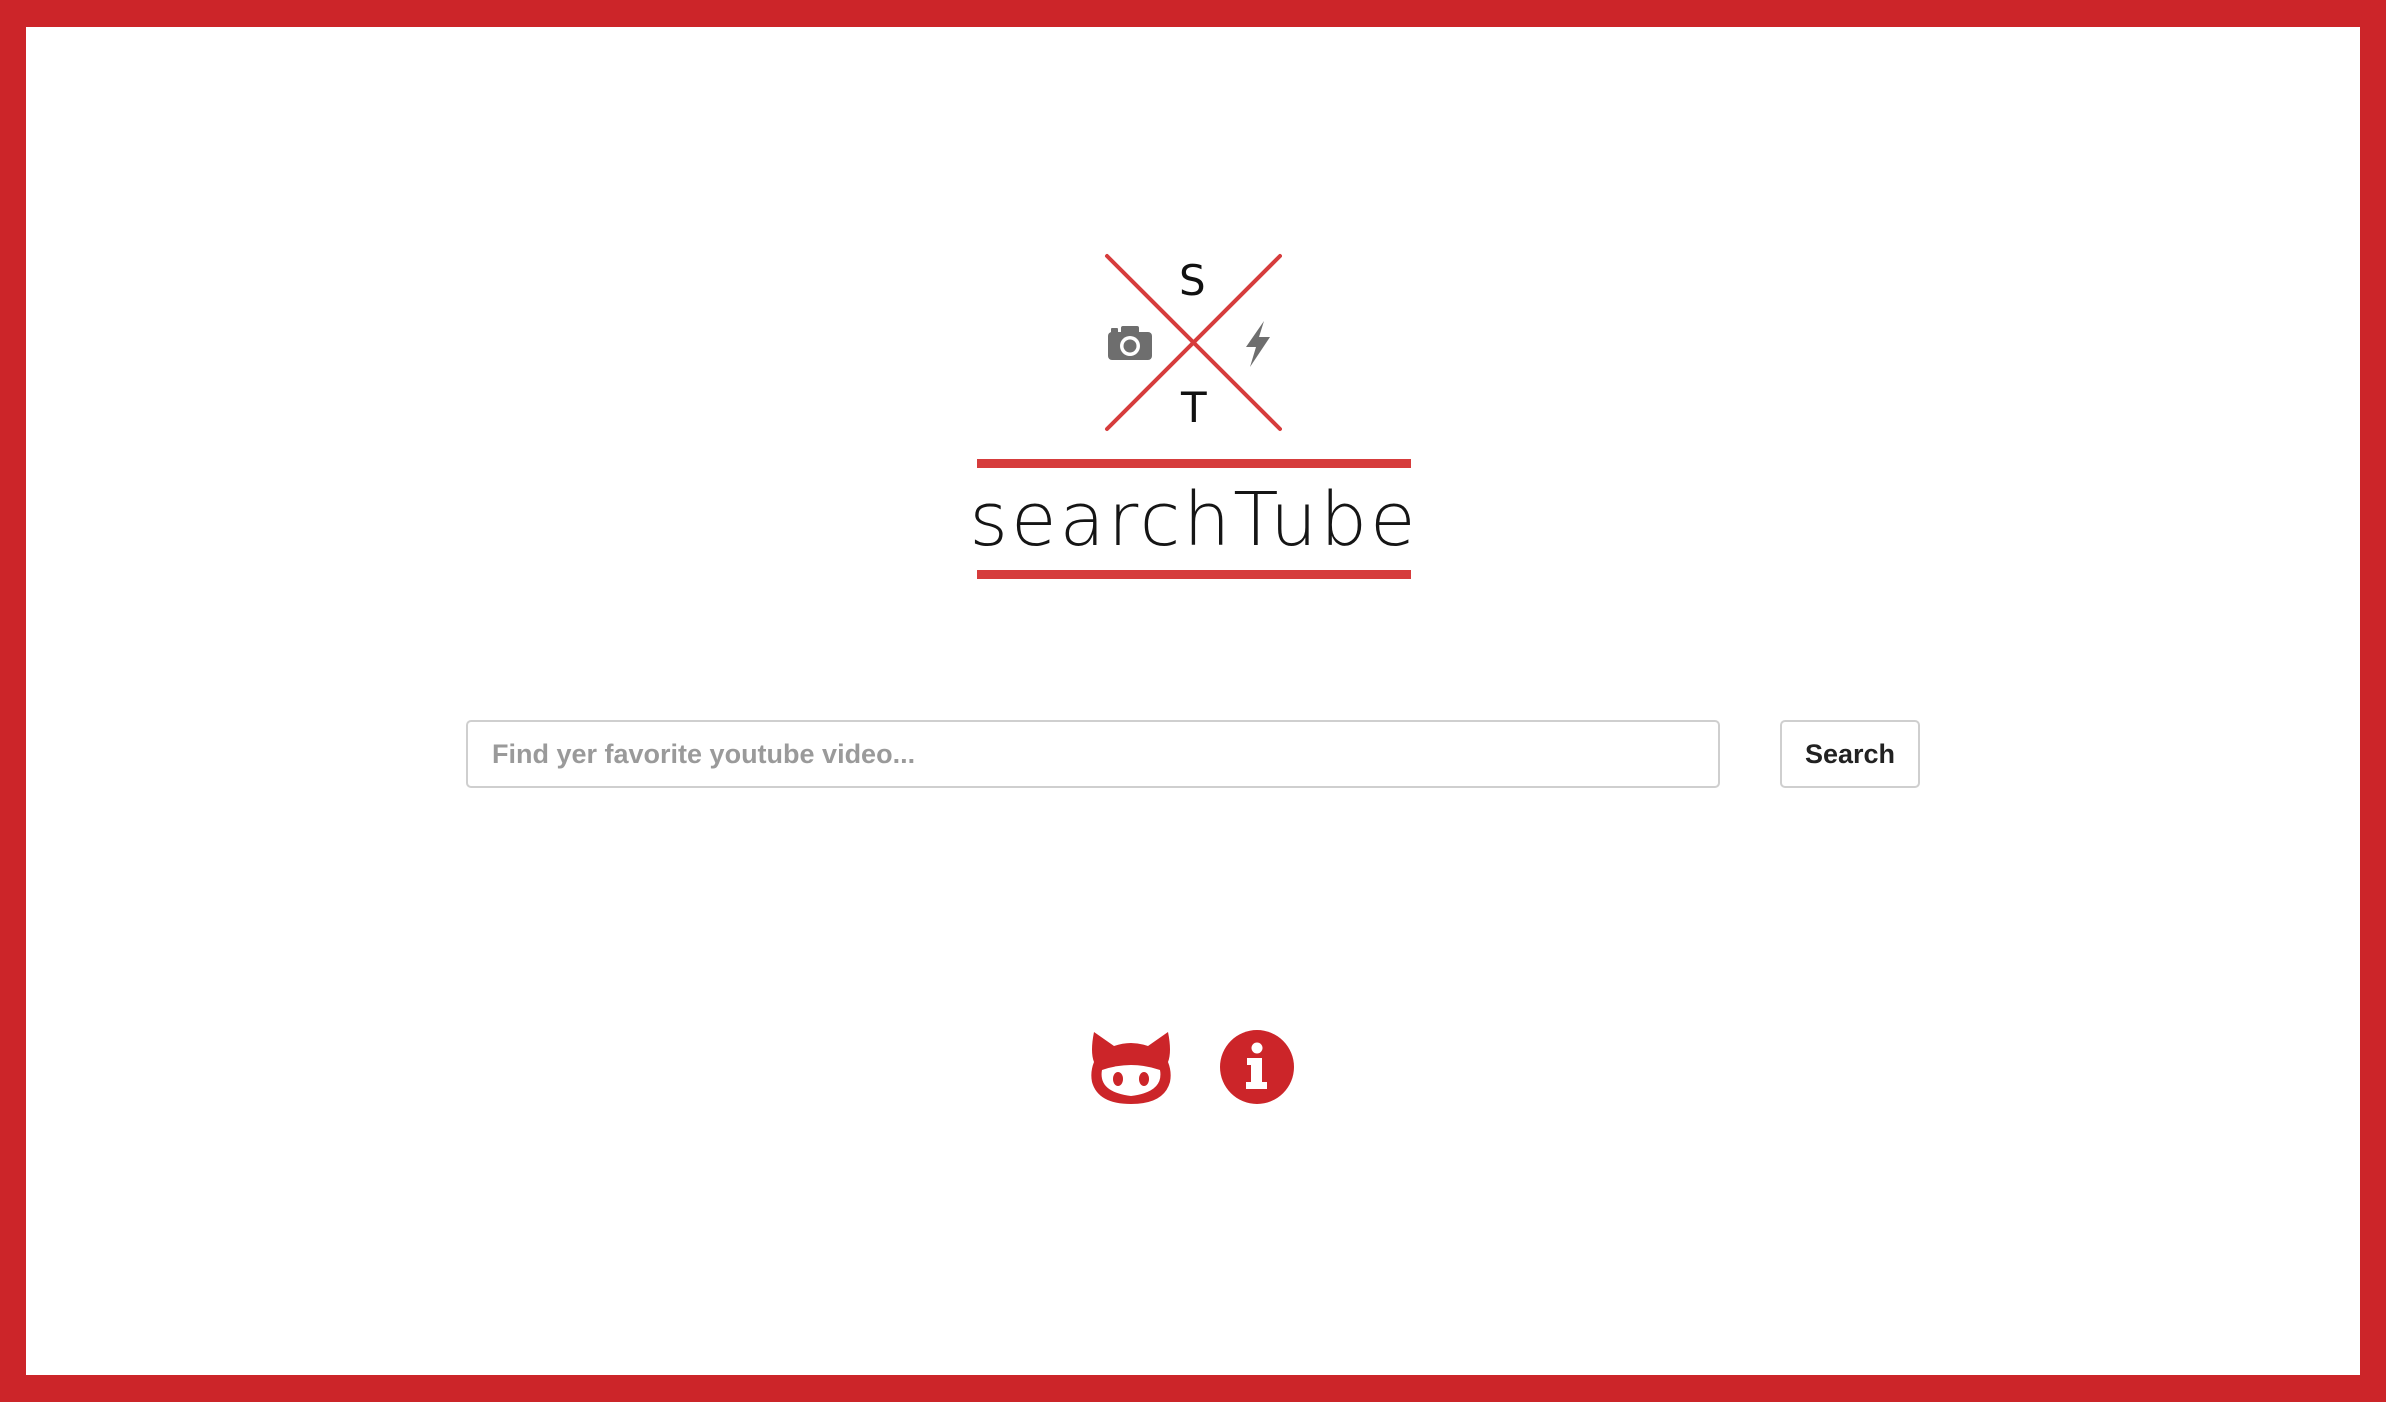  I want to click on logo-letter-s: S, so click(1192, 280).